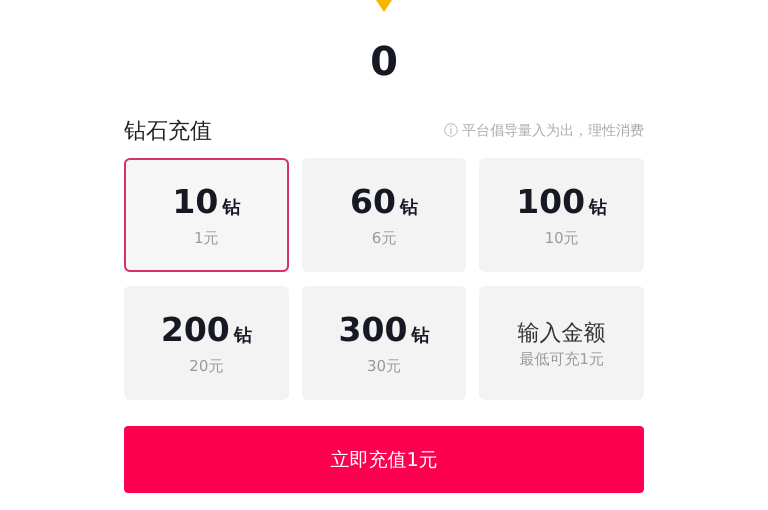 The height and width of the screenshot is (510, 768). I want to click on recharge-option: 200 钻 20元, so click(206, 343).